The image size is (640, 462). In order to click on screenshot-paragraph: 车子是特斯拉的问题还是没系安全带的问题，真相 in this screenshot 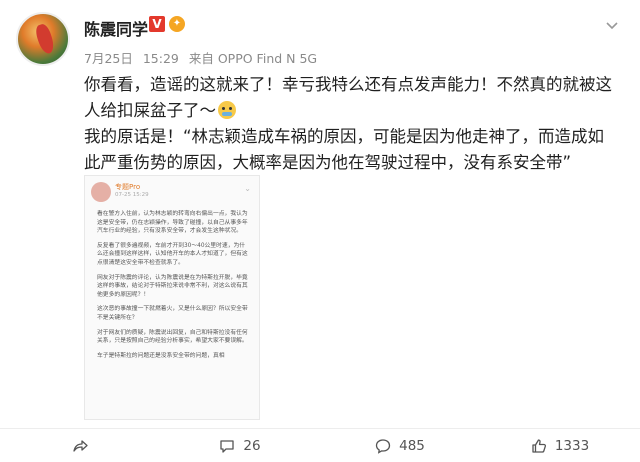, I will do `click(161, 355)`.